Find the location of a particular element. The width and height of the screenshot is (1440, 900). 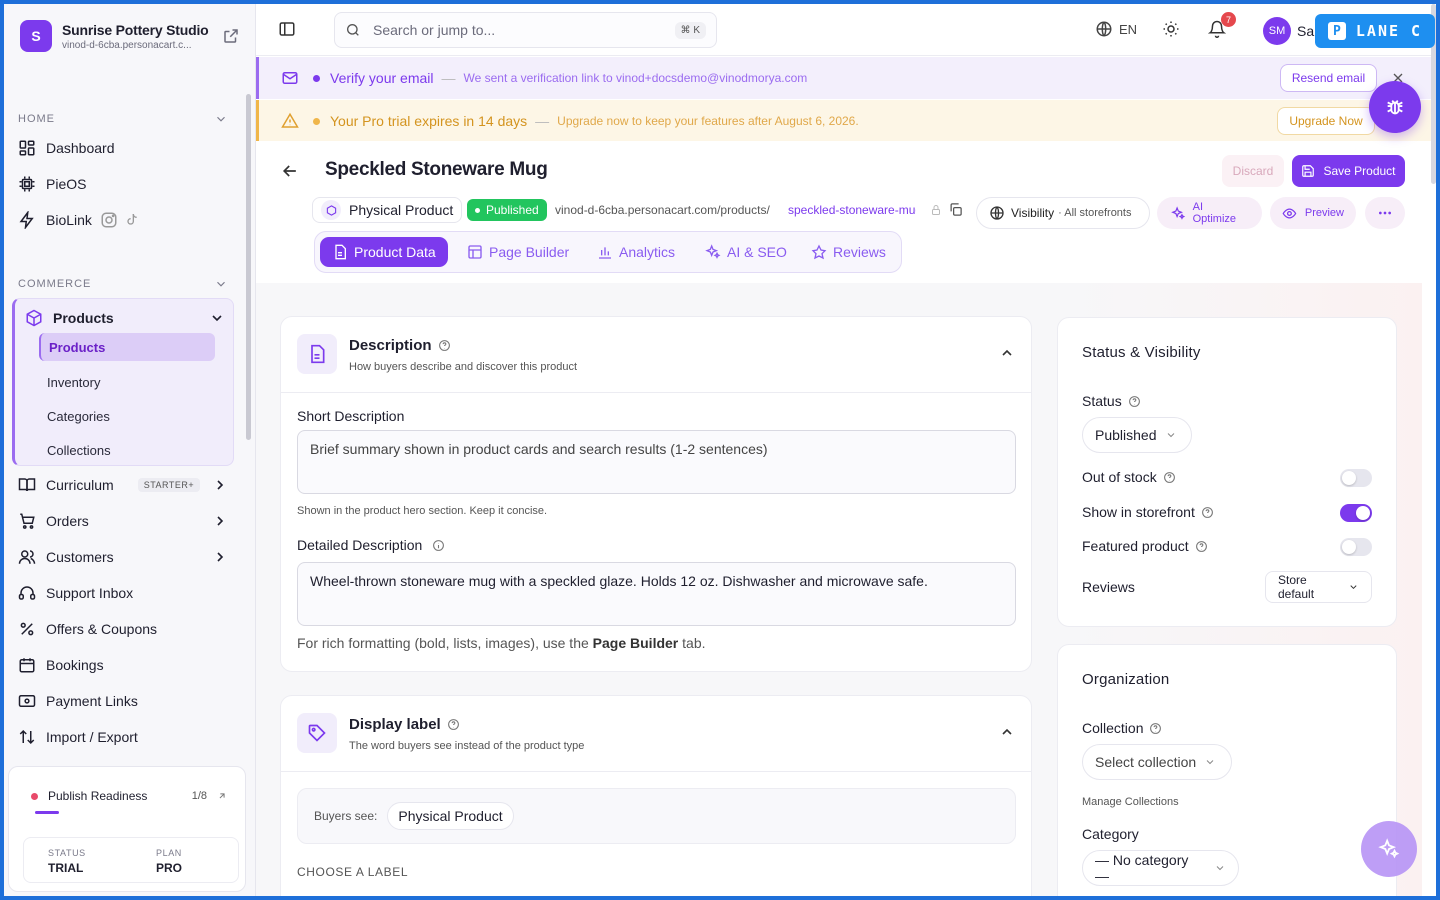

sidebar-item-support-inbox: Support Inbox is located at coordinates (123, 593).